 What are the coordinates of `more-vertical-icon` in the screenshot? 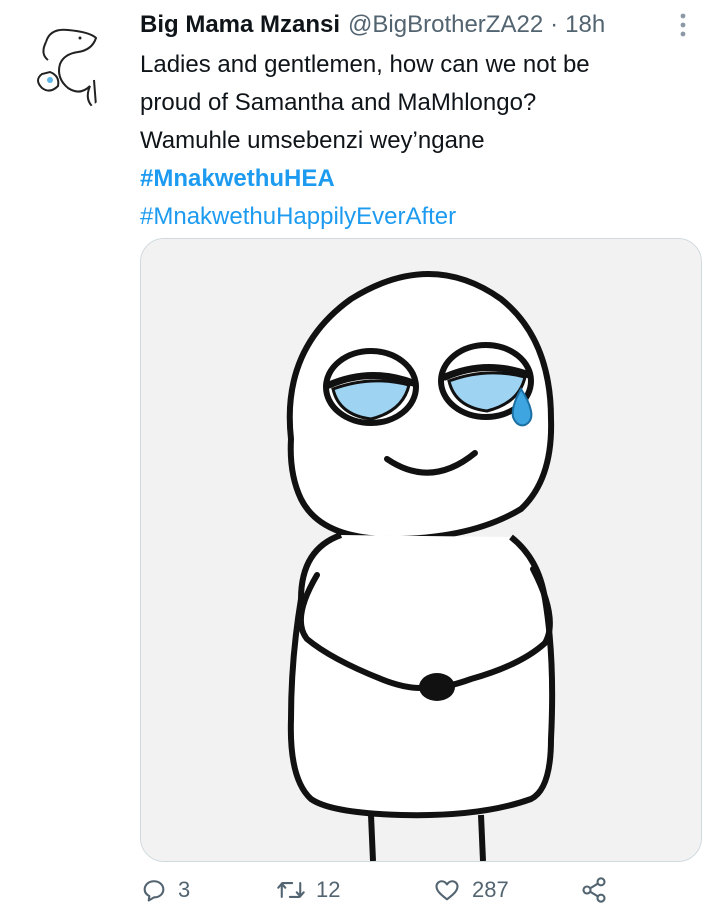 It's located at (683, 25).